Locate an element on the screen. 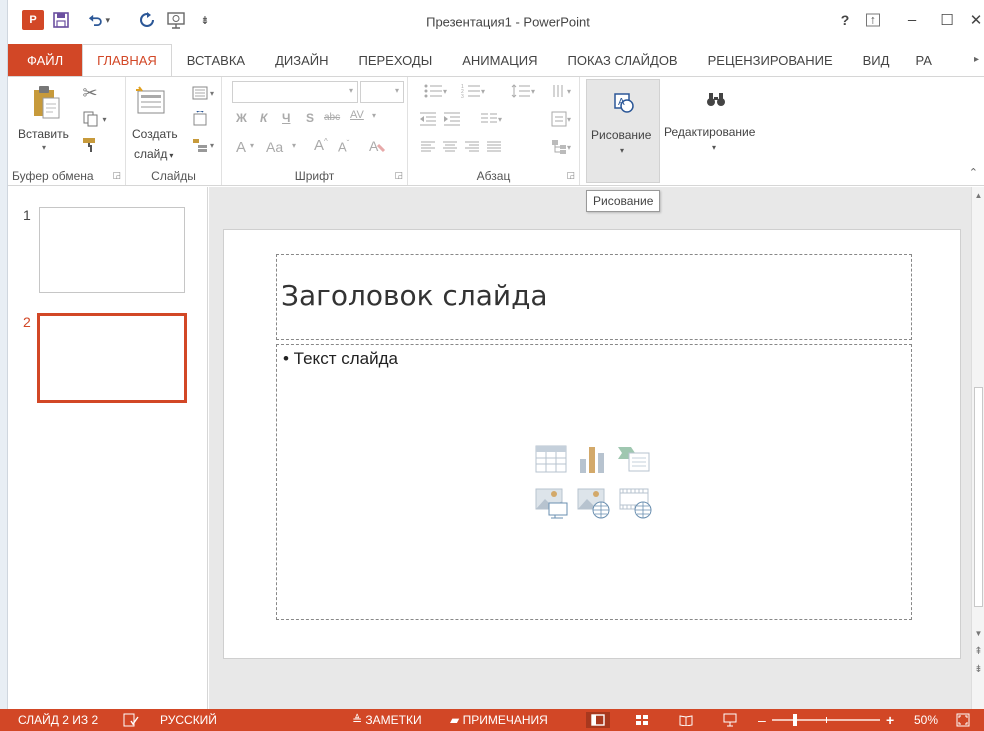 The height and width of the screenshot is (731, 984). minimize-icon: – is located at coordinates (912, 20).